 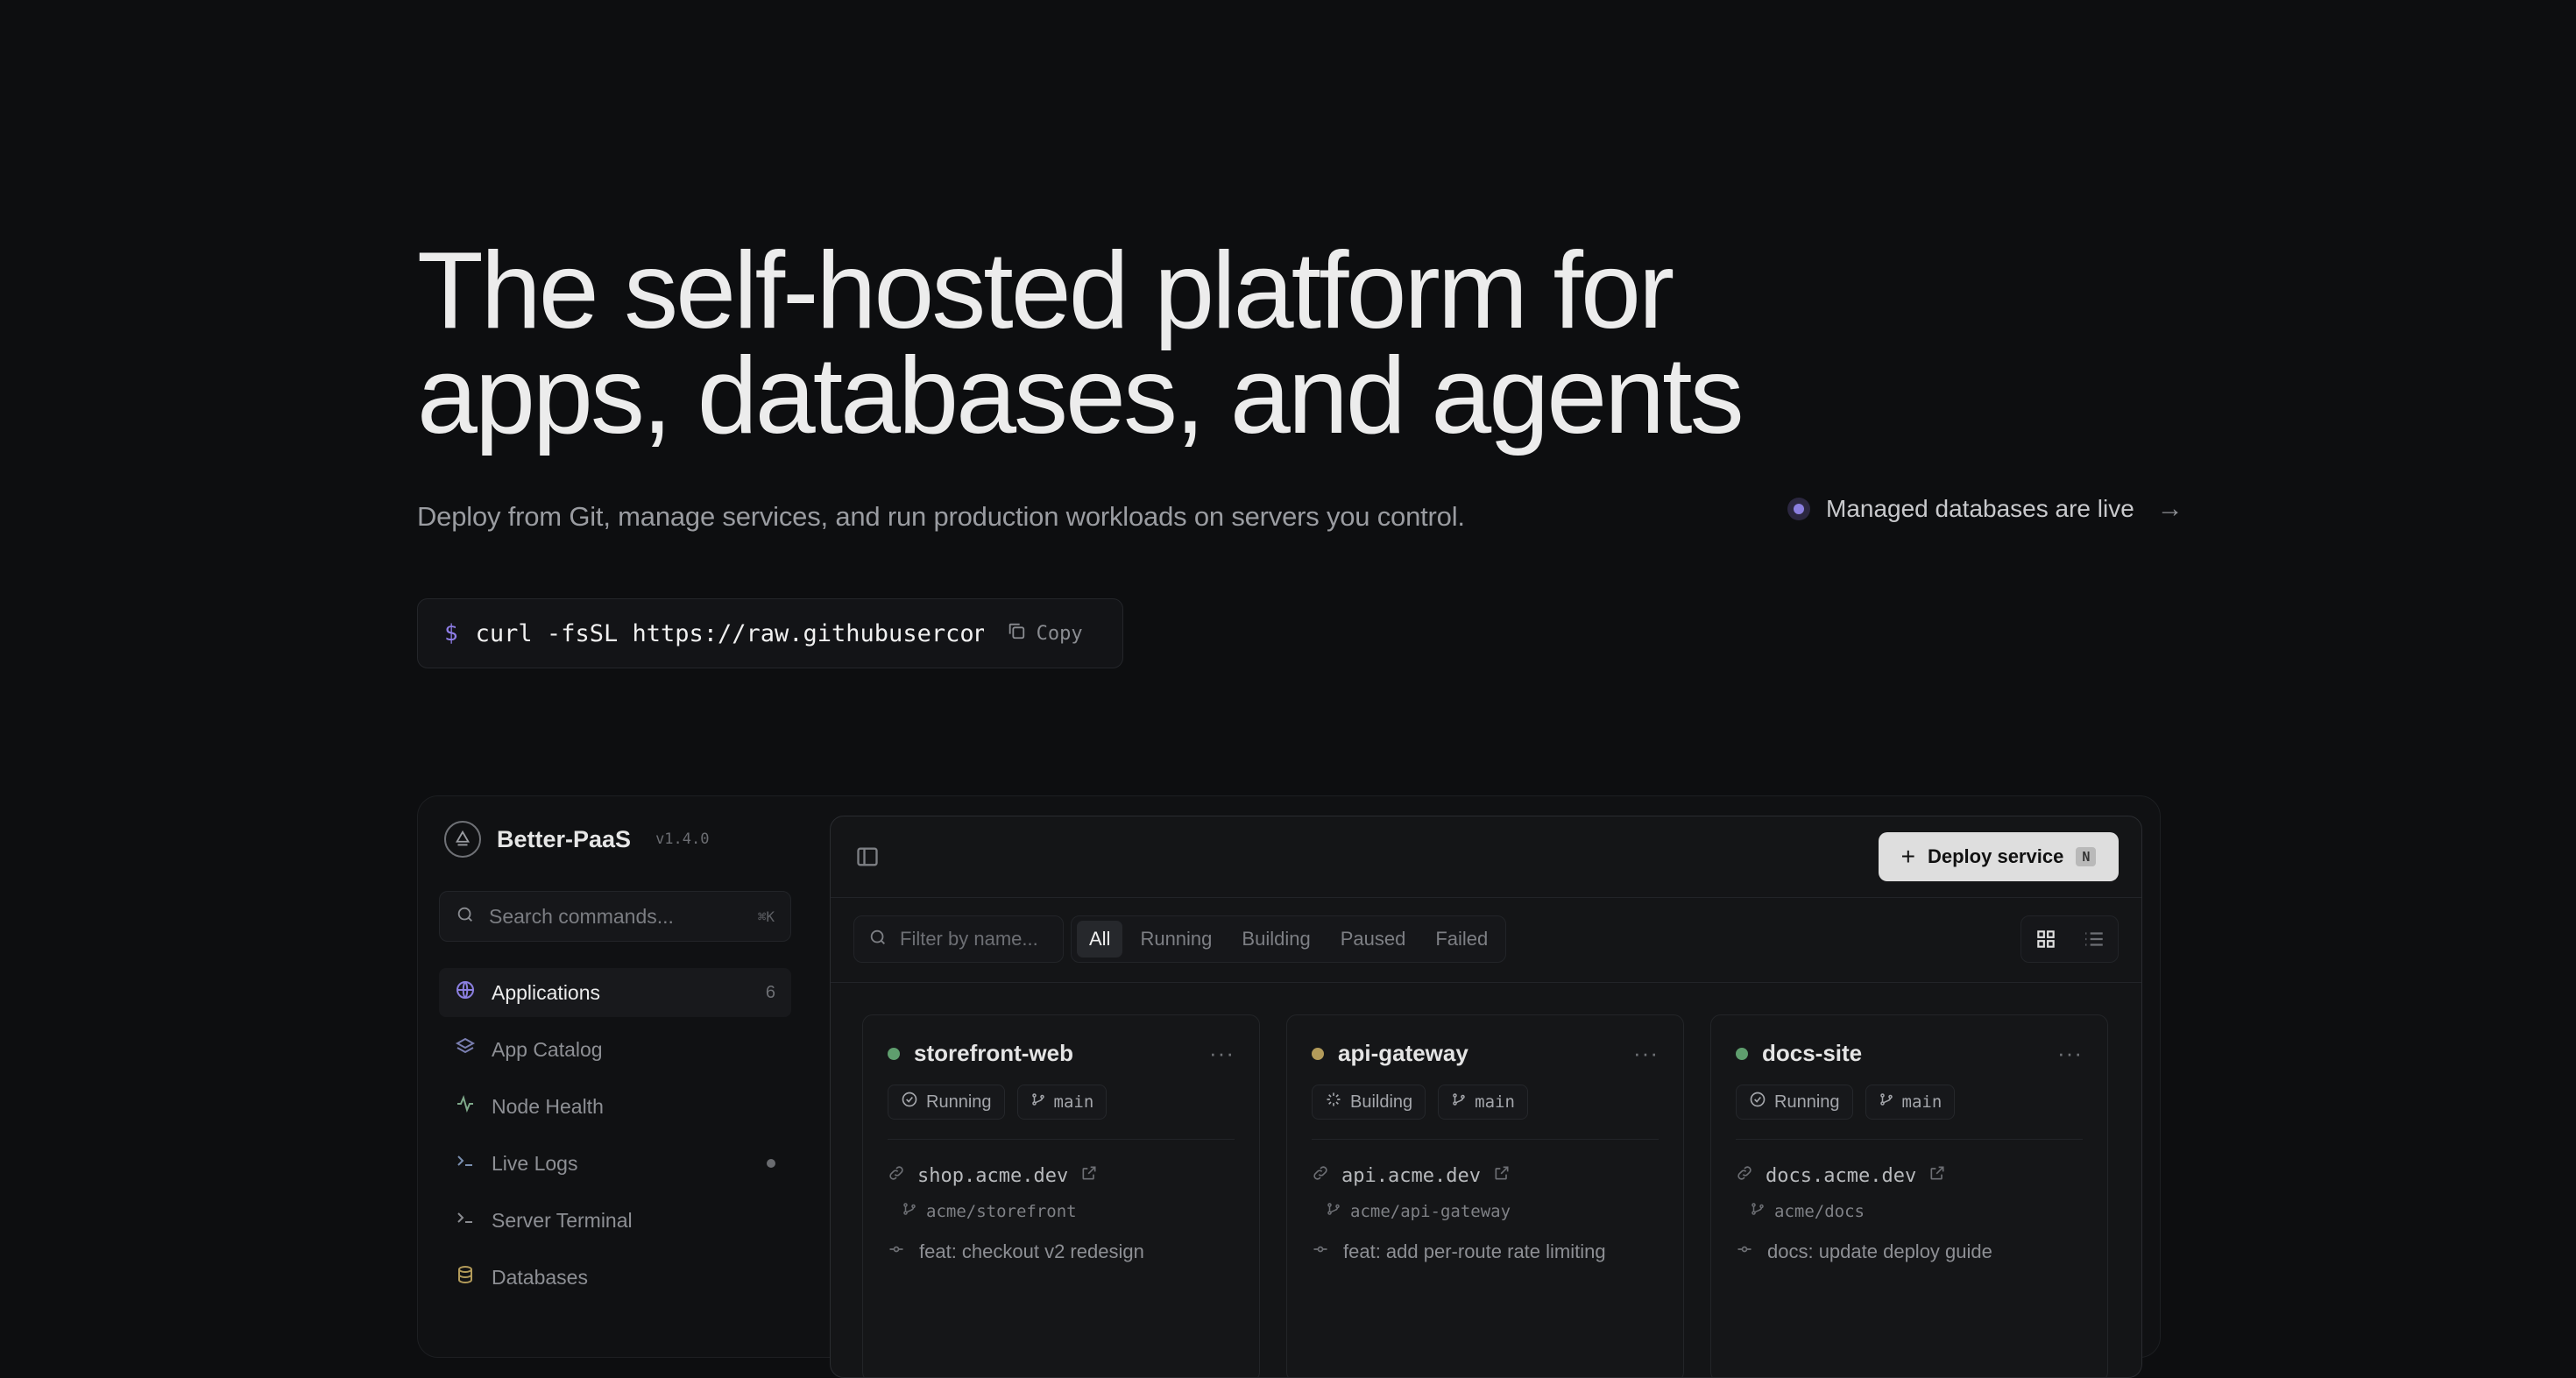 What do you see at coordinates (1461, 940) in the screenshot?
I see `tab-failed: Failed` at bounding box center [1461, 940].